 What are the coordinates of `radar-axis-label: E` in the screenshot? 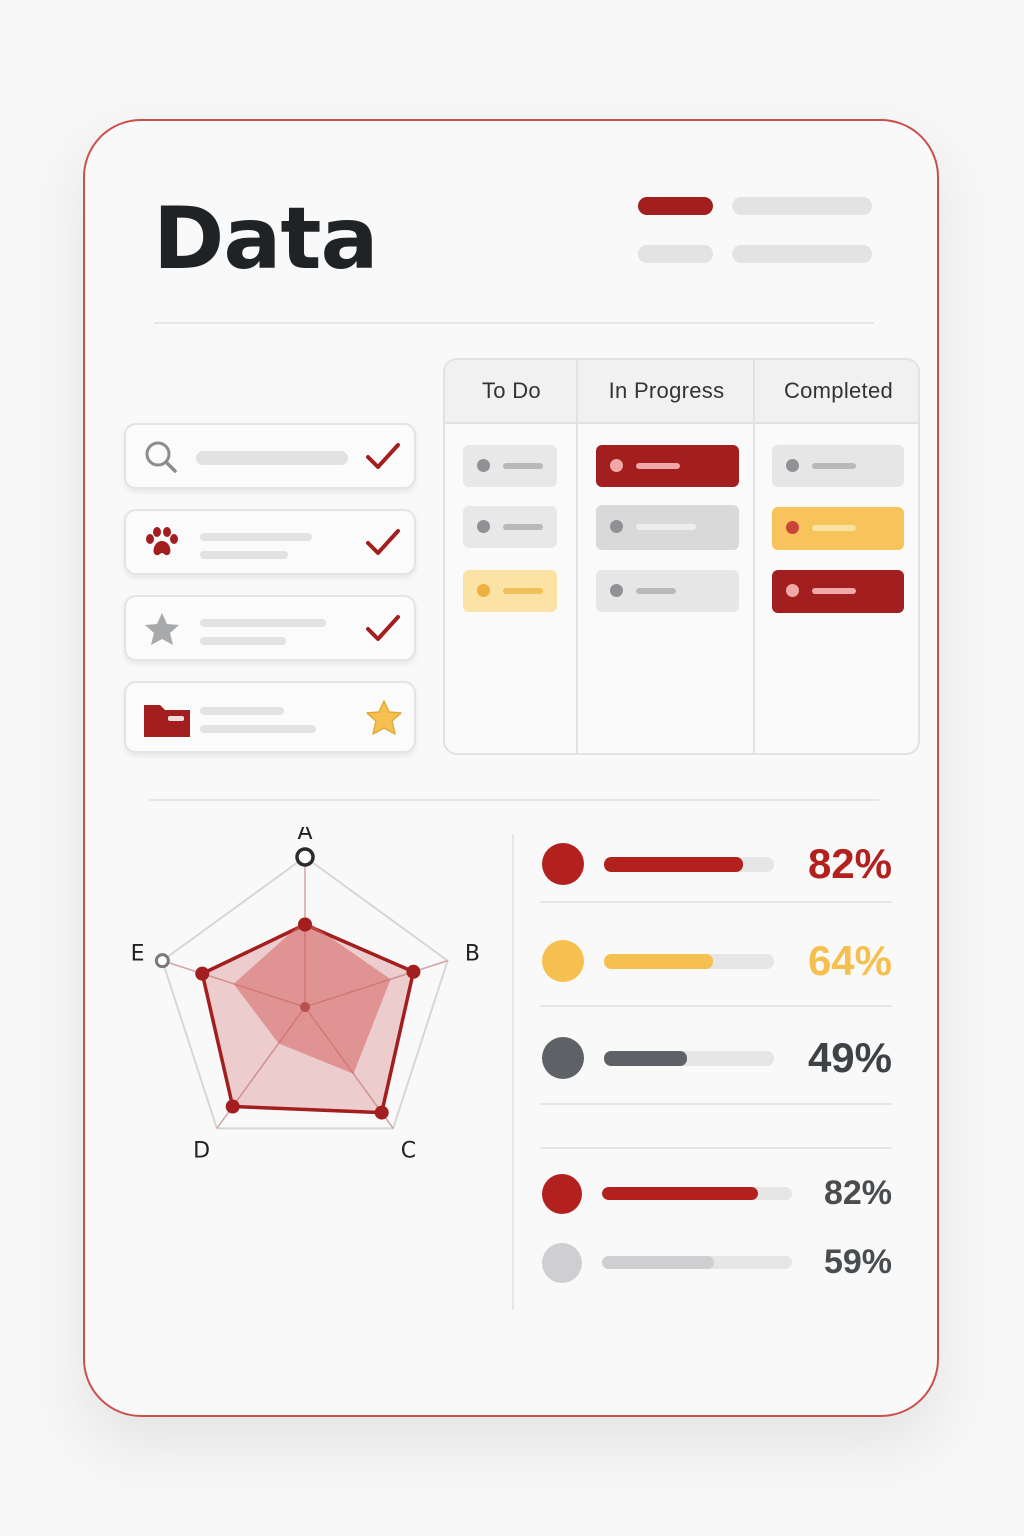 It's located at (138, 954).